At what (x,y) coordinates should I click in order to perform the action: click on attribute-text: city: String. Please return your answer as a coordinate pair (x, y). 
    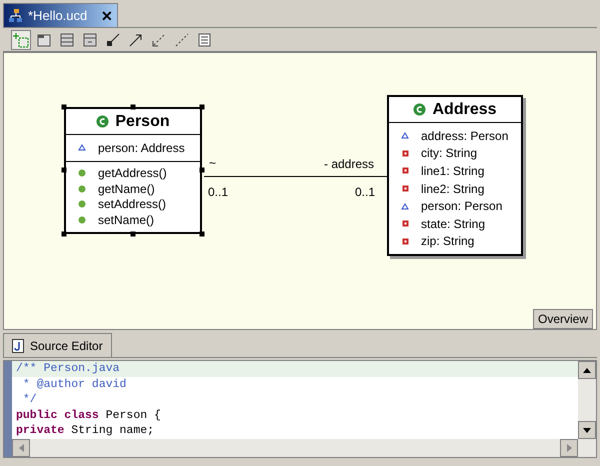
    Looking at the image, I should click on (449, 153).